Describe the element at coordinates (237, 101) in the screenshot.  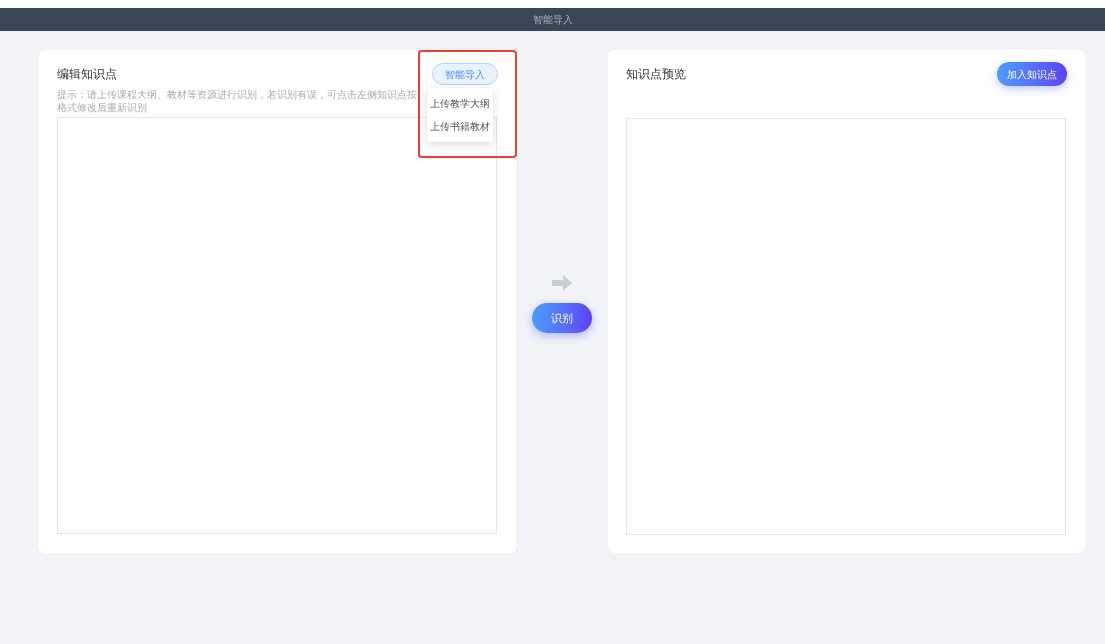
I see `hint-text: 提示：请上传课程大纲、教材等资源进行识别，若识别有误，可点击左侧知识点按格式修改后重新识别` at that location.